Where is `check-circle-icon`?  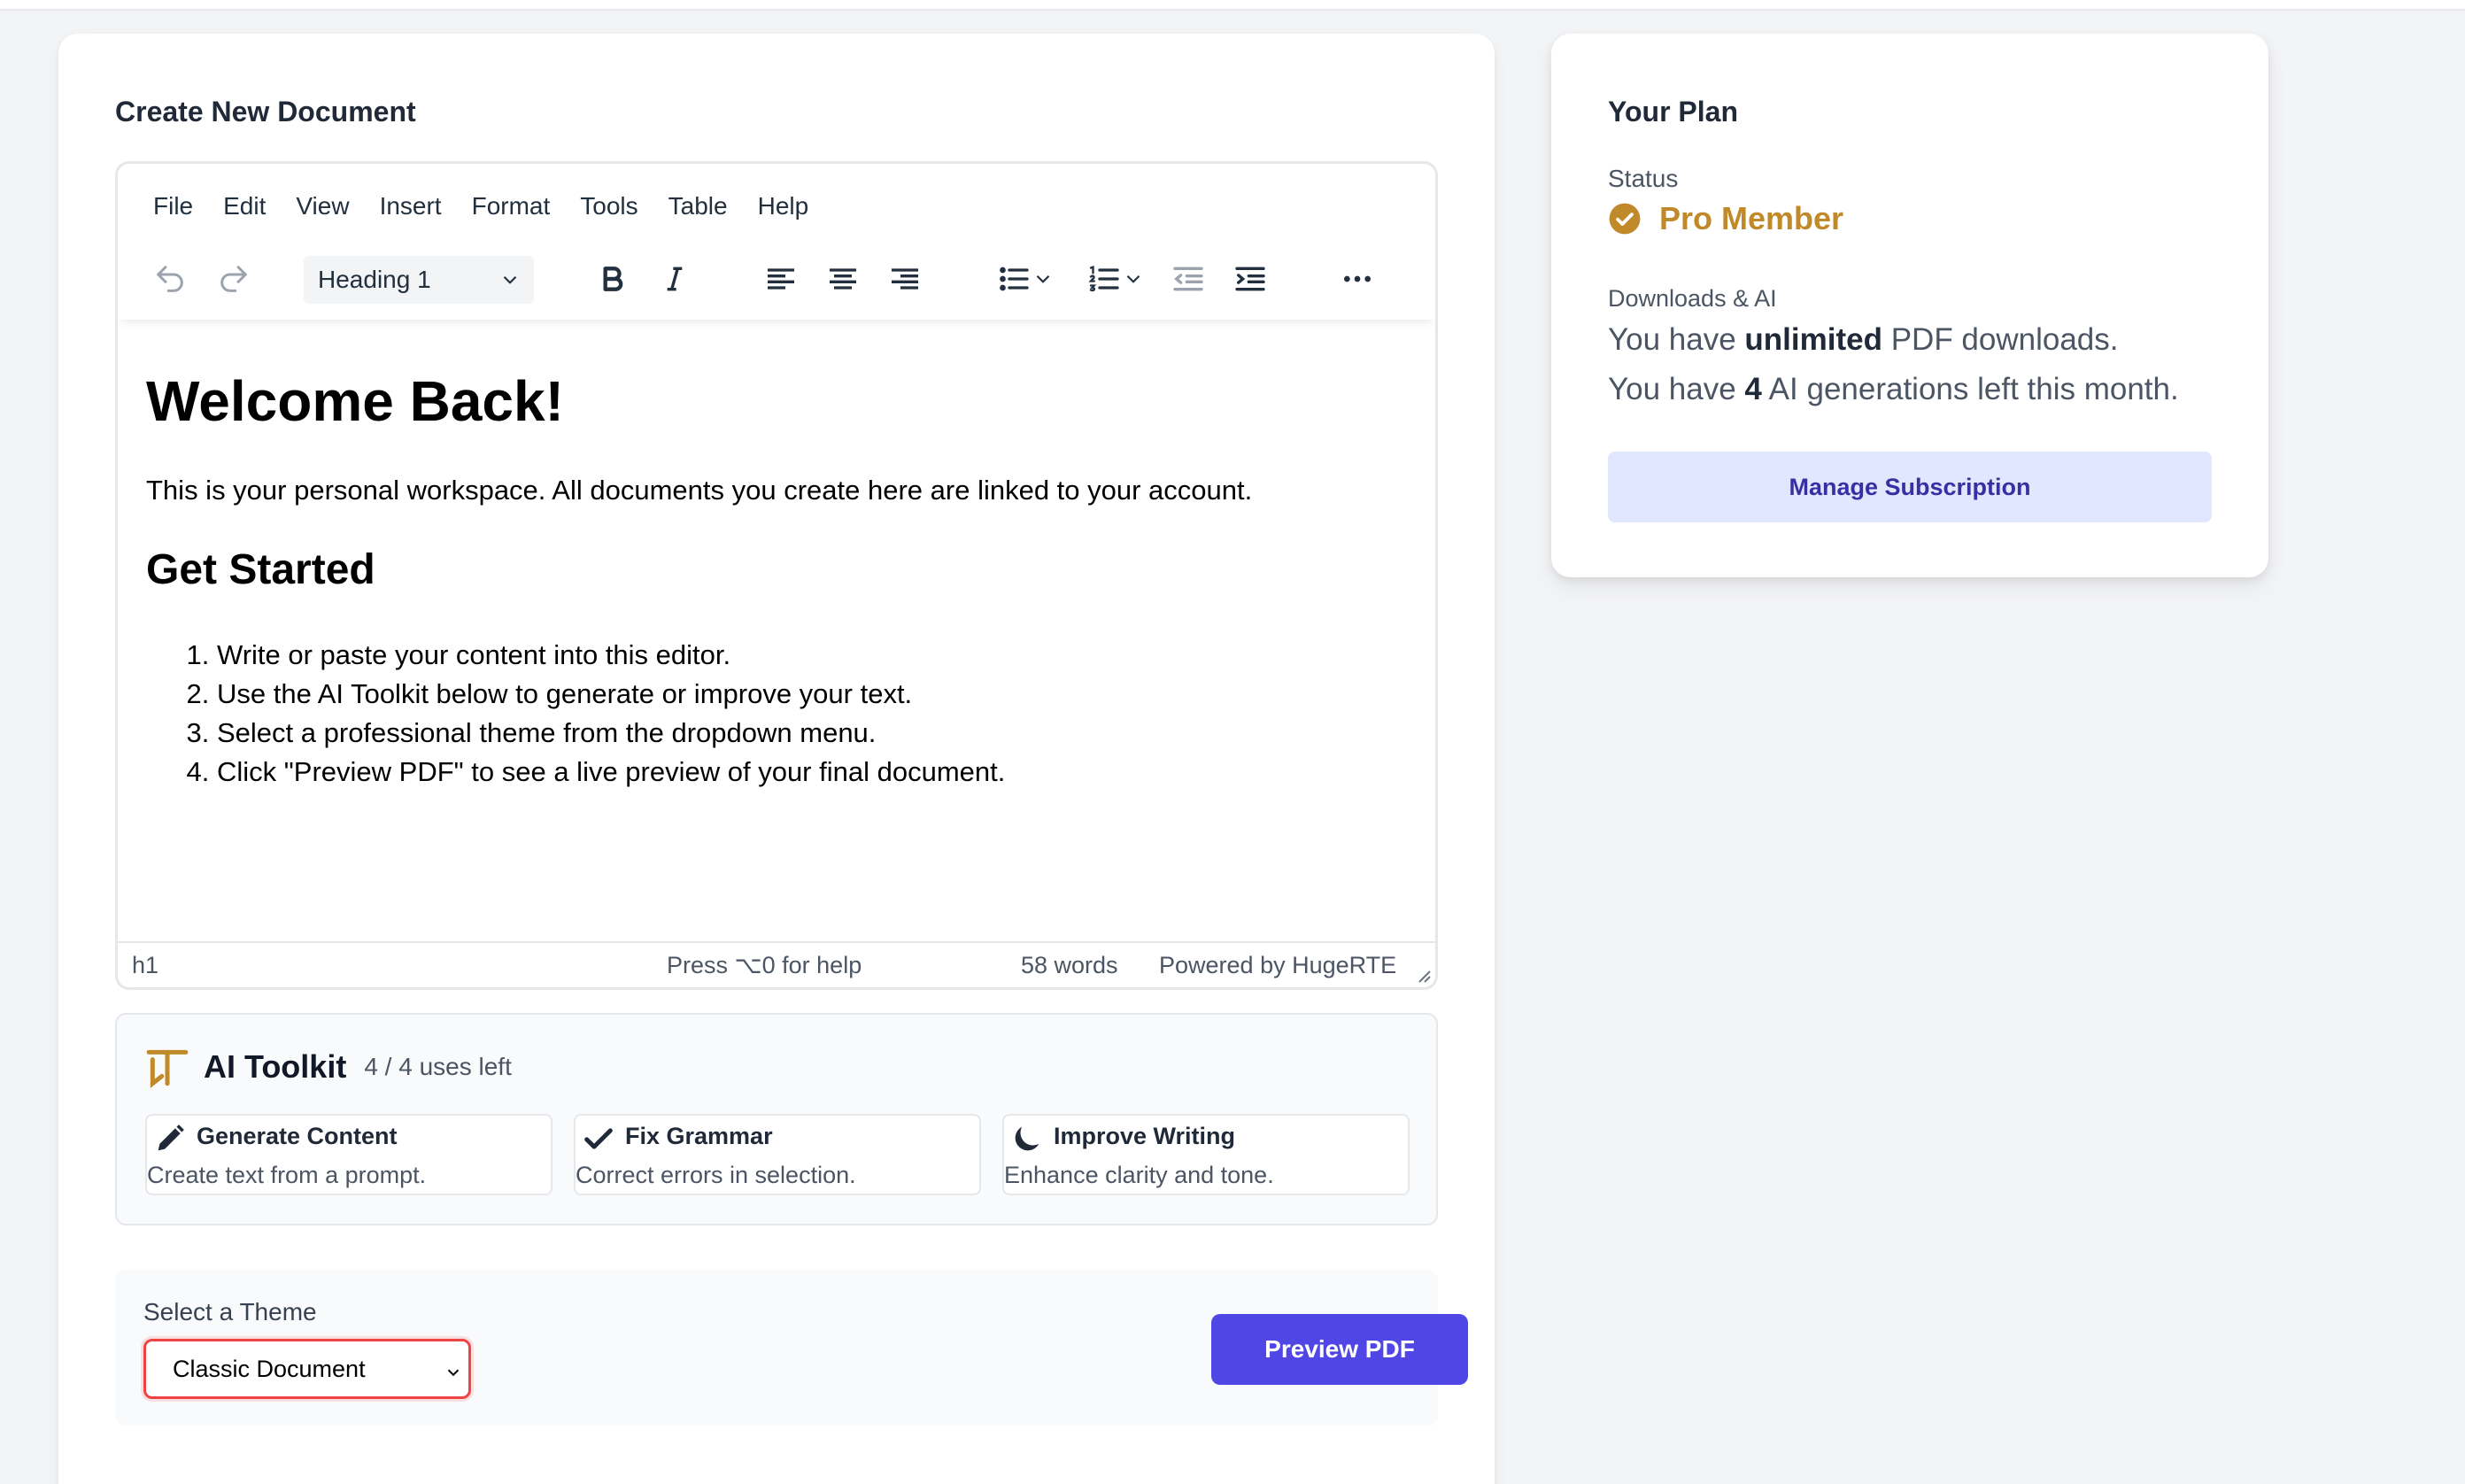 check-circle-icon is located at coordinates (1625, 219).